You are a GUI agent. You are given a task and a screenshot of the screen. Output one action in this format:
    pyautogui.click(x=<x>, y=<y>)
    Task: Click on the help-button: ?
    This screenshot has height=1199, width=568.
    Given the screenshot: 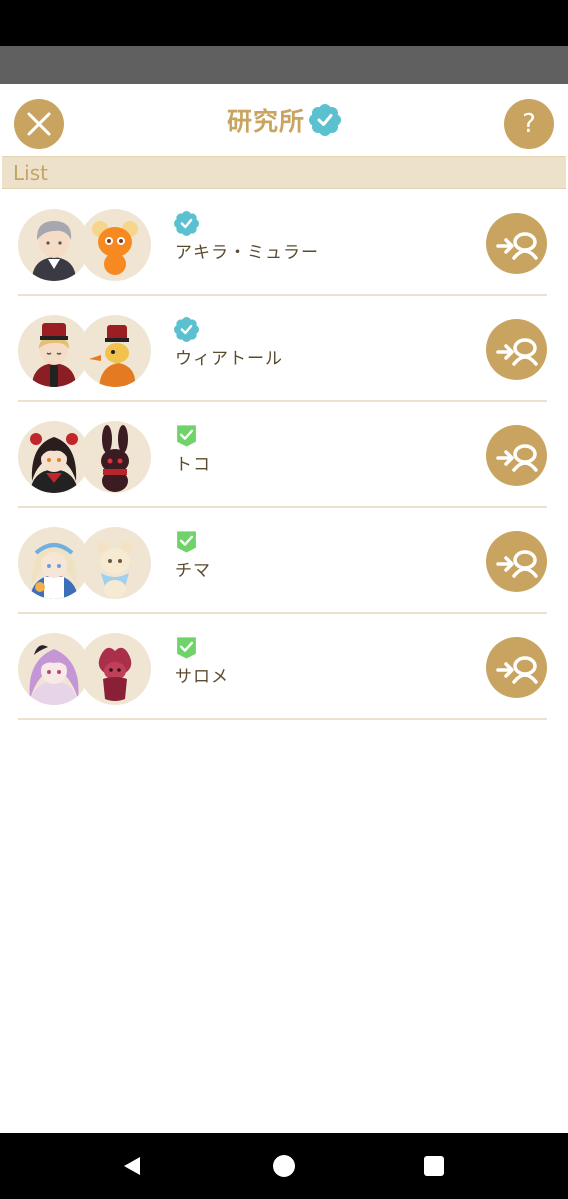 What is the action you would take?
    pyautogui.click(x=529, y=124)
    